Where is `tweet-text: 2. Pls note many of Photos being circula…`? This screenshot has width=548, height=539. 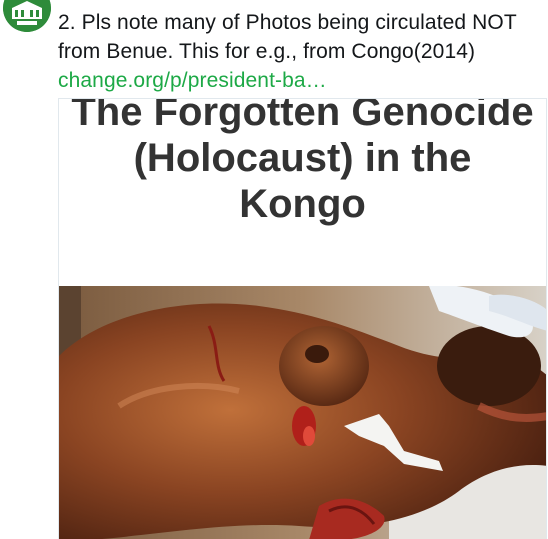
tweet-text: 2. Pls note many of Photos being circula… is located at coordinates (302, 51).